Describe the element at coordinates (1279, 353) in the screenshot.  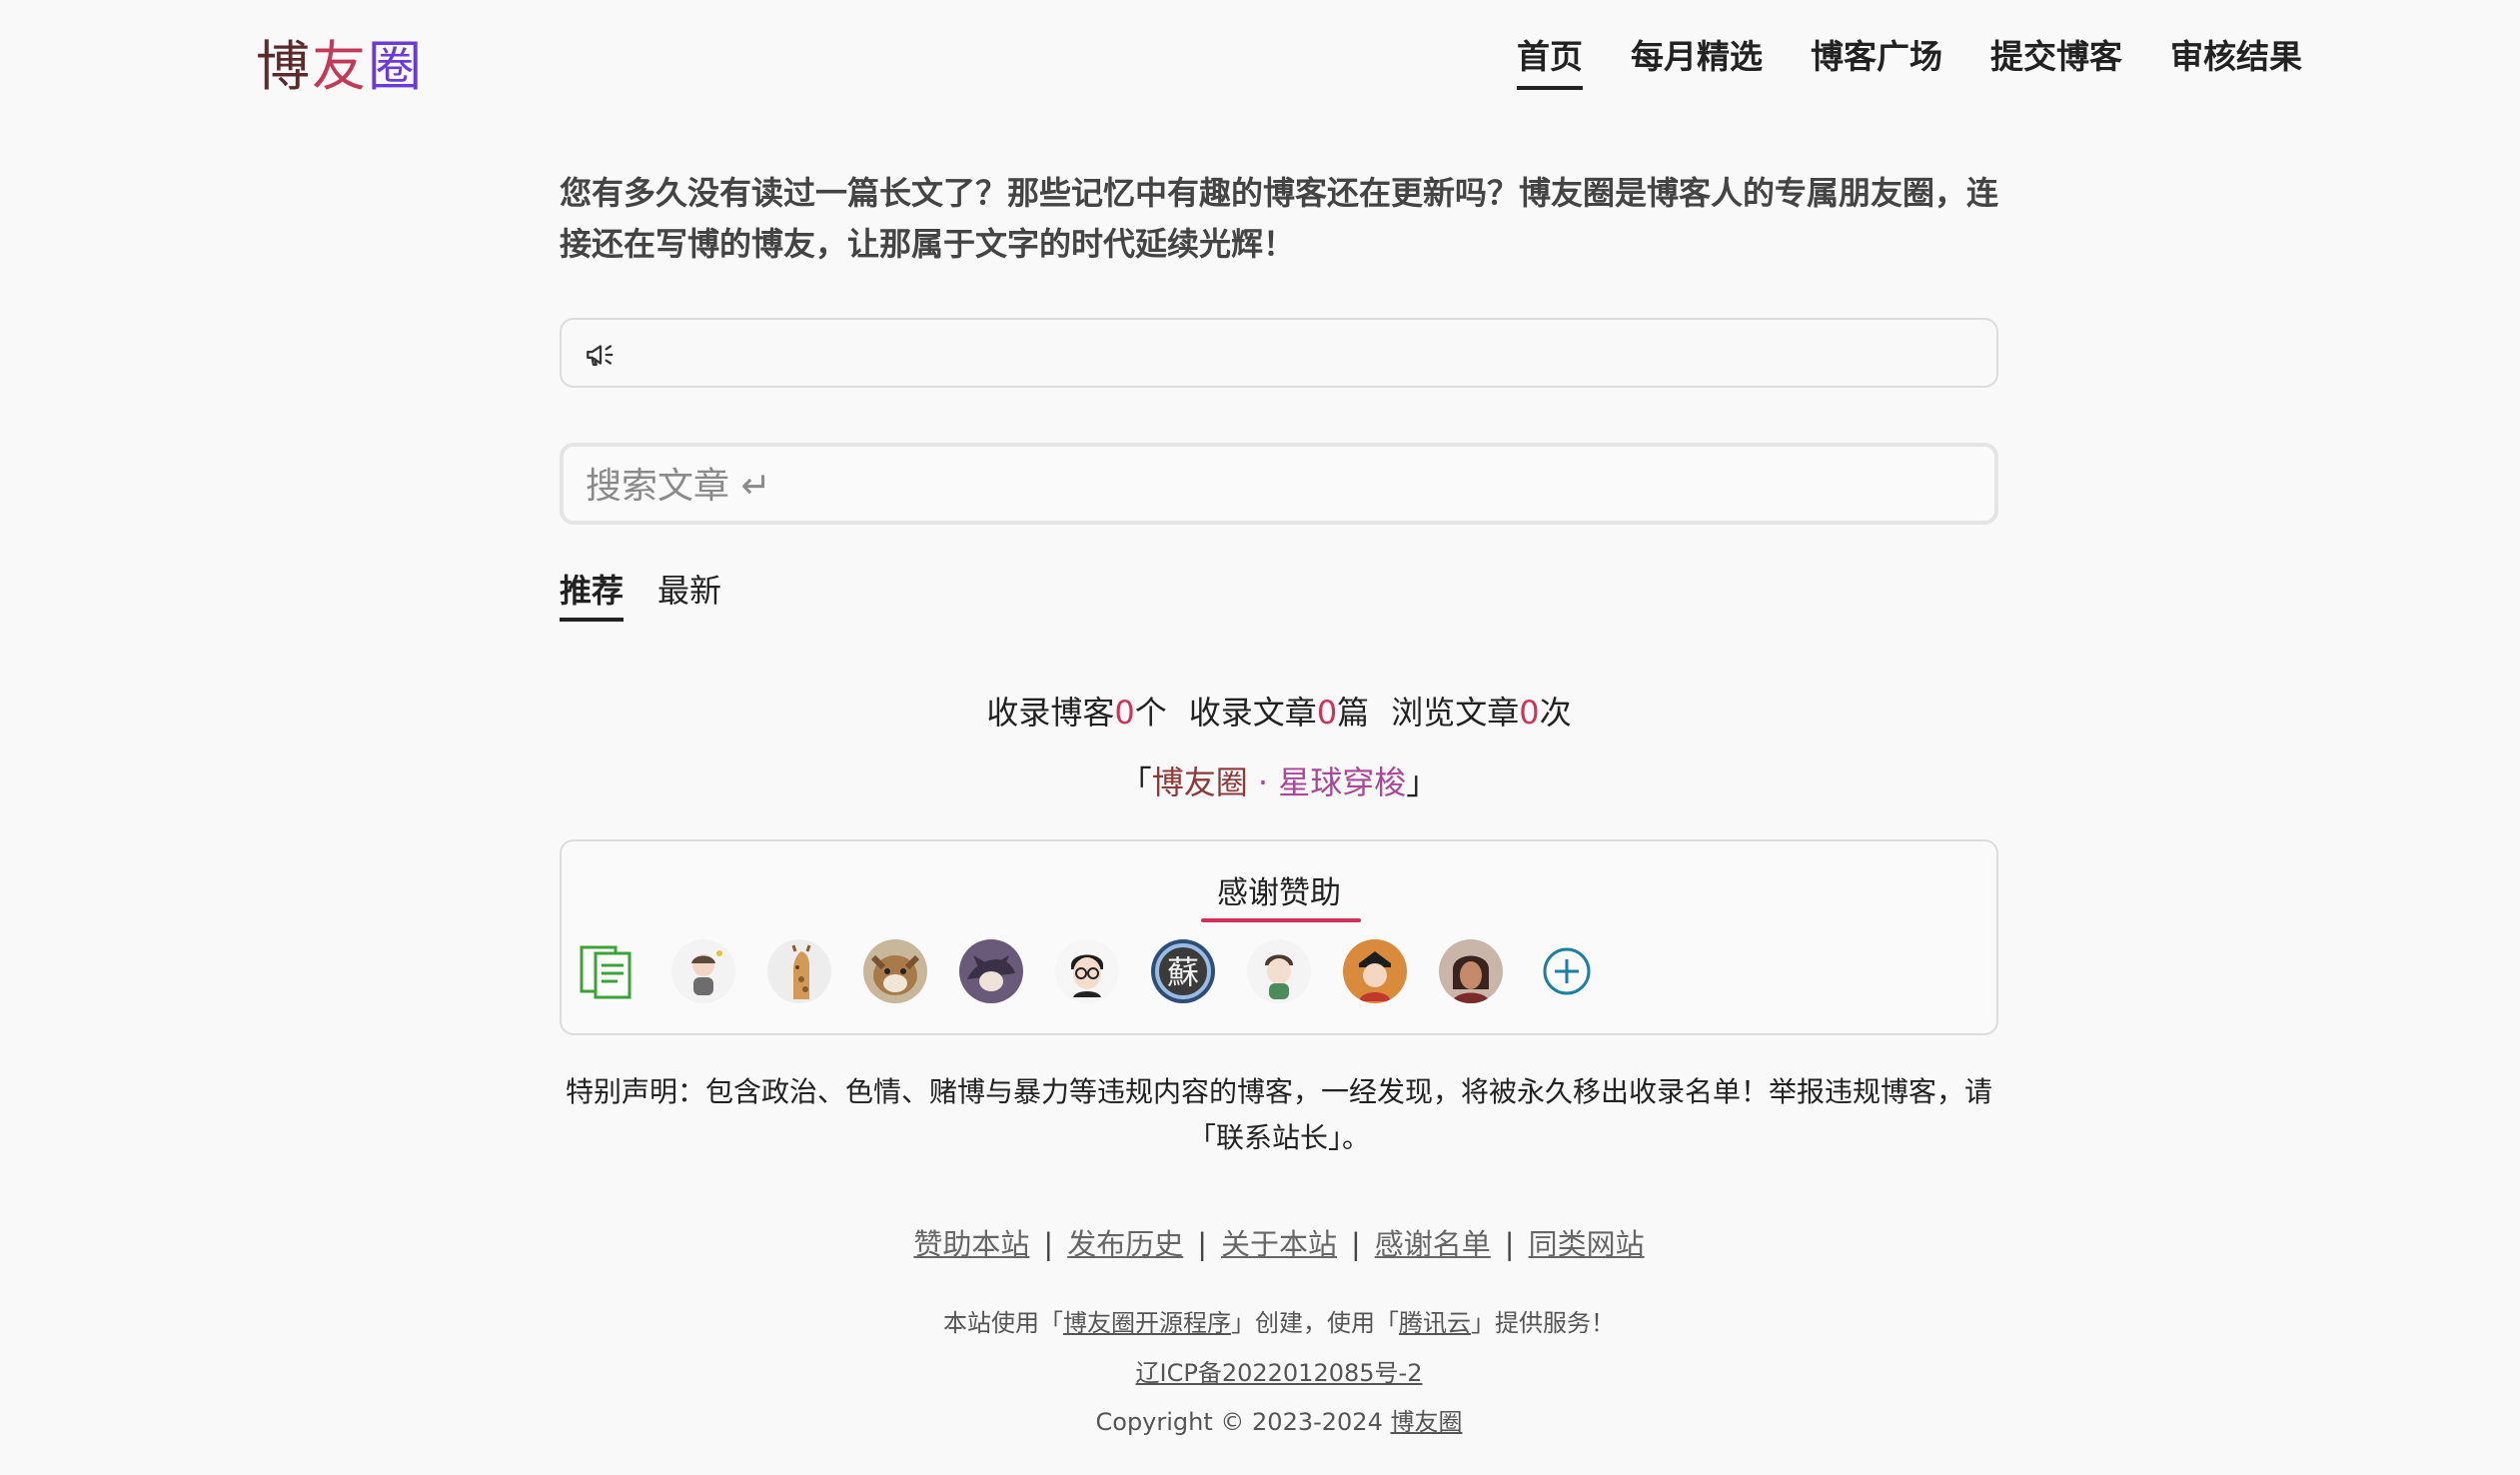
I see `announcement-bar` at that location.